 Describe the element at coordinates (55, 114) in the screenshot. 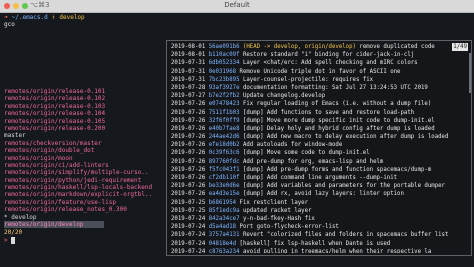

I see `branch-name: remotes/origin/release-0.104` at that location.